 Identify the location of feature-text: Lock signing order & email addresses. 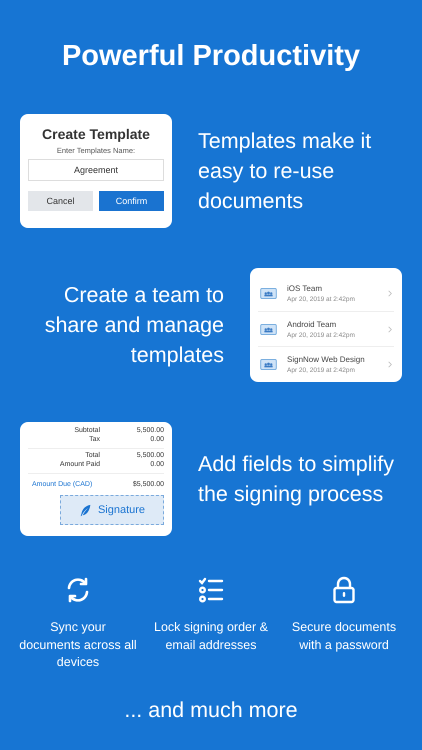
(211, 636).